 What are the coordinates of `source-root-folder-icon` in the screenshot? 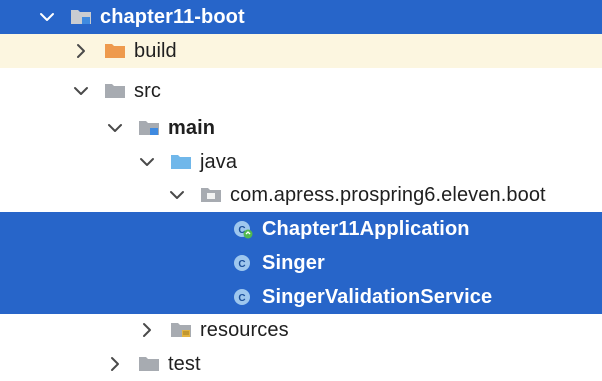 It's located at (149, 128).